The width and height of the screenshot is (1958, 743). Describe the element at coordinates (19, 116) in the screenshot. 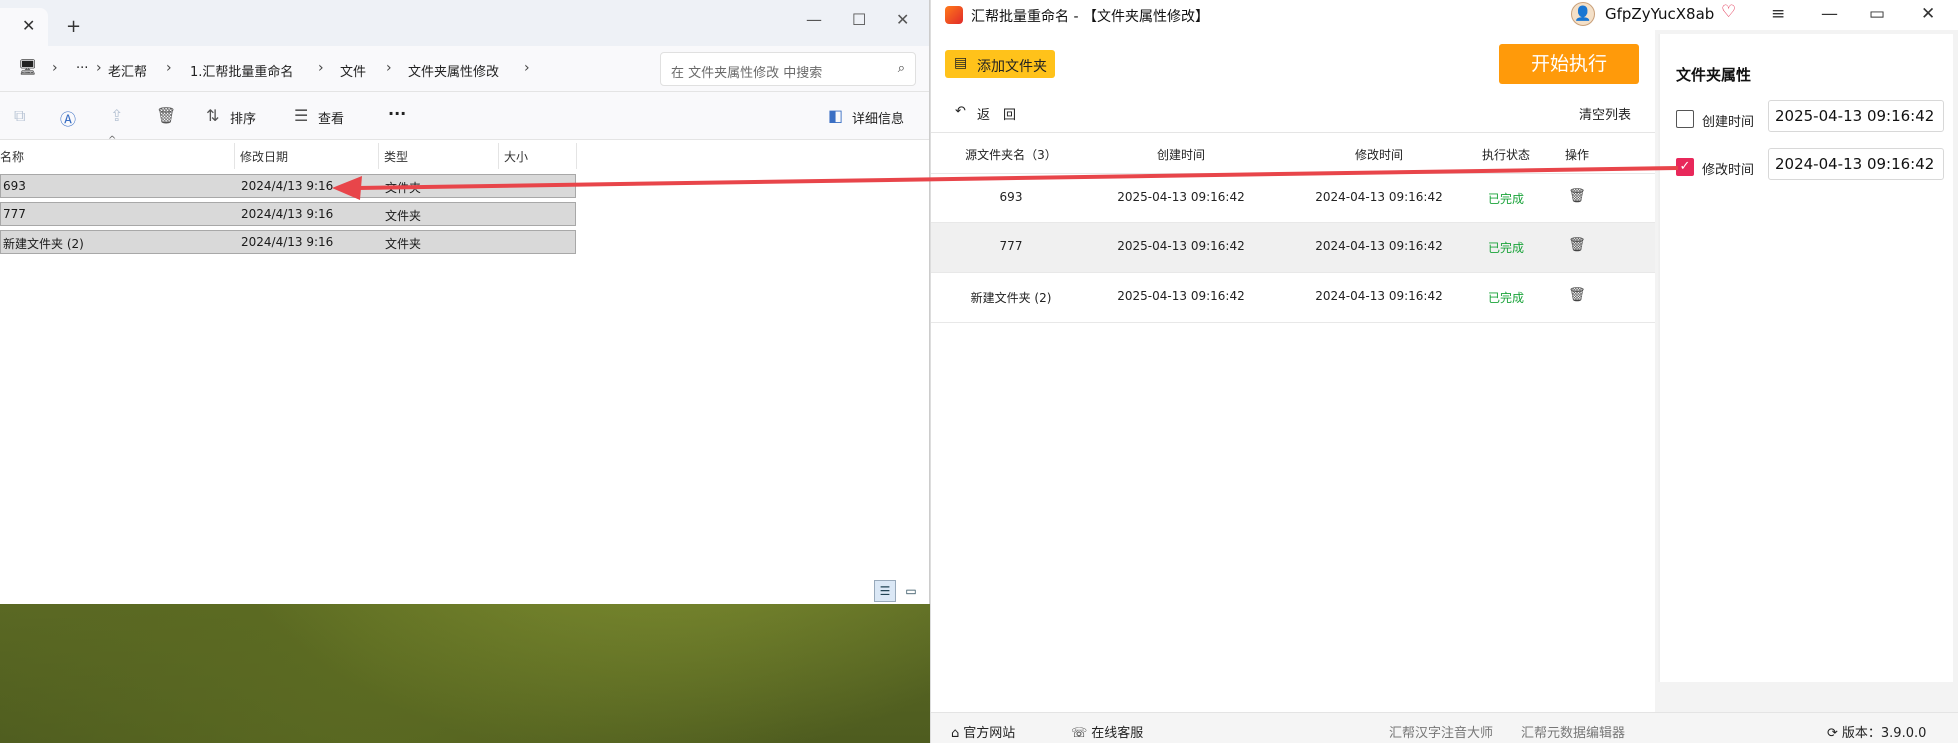

I see `copy-icon: ⧉` at that location.